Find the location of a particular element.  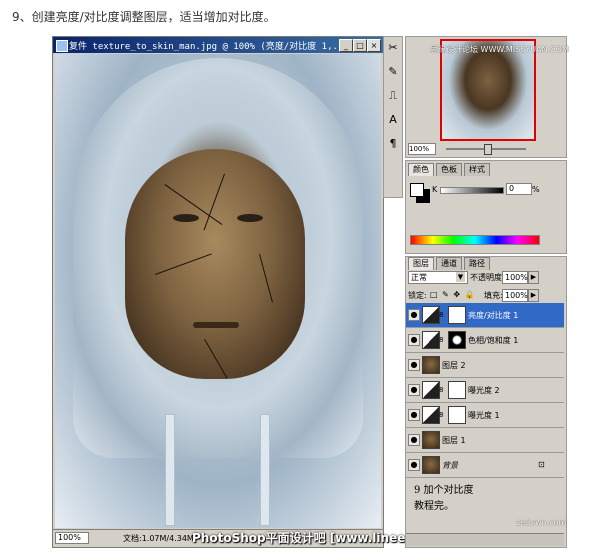

tab-layers: 图层 is located at coordinates (421, 263).